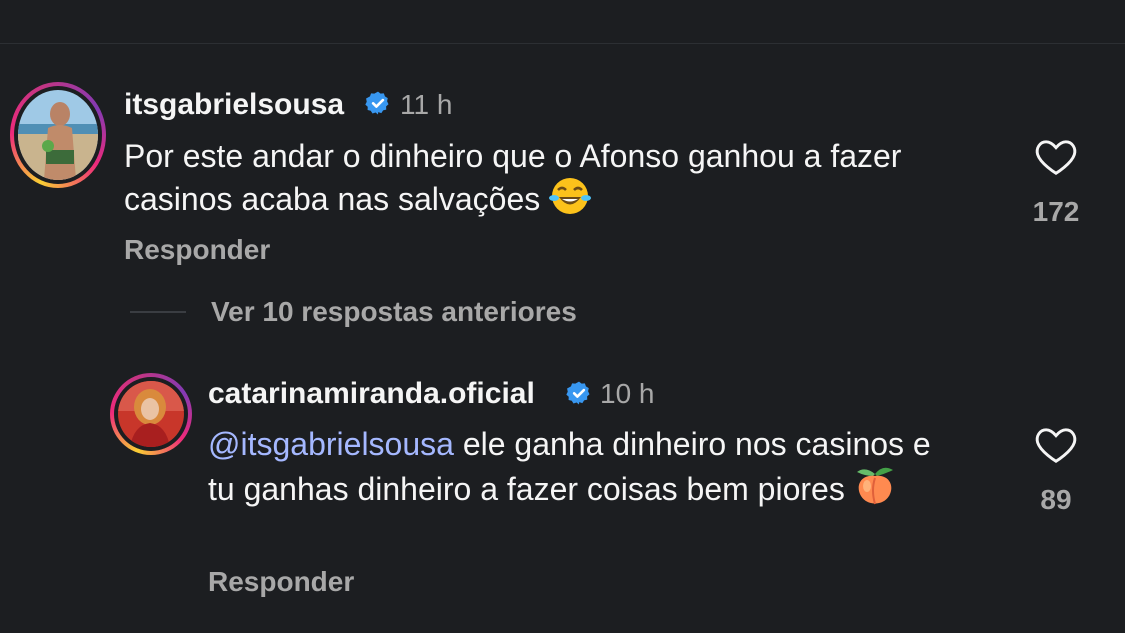  Describe the element at coordinates (1056, 499) in the screenshot. I see `like-count: 89` at that location.